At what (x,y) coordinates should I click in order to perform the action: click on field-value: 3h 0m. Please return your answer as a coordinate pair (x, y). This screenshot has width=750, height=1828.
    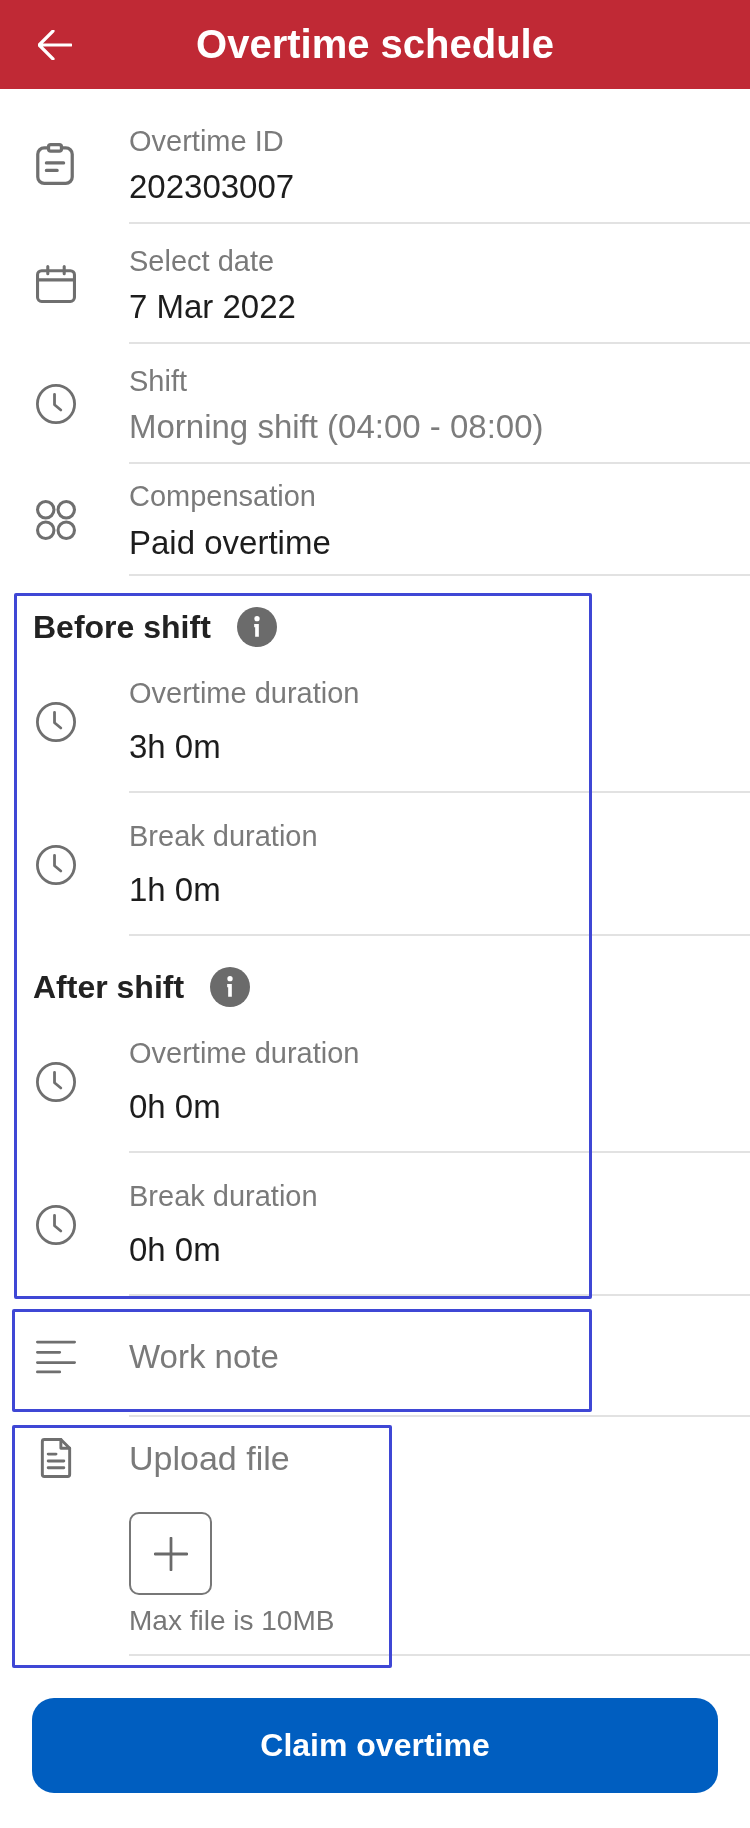
    Looking at the image, I should click on (175, 747).